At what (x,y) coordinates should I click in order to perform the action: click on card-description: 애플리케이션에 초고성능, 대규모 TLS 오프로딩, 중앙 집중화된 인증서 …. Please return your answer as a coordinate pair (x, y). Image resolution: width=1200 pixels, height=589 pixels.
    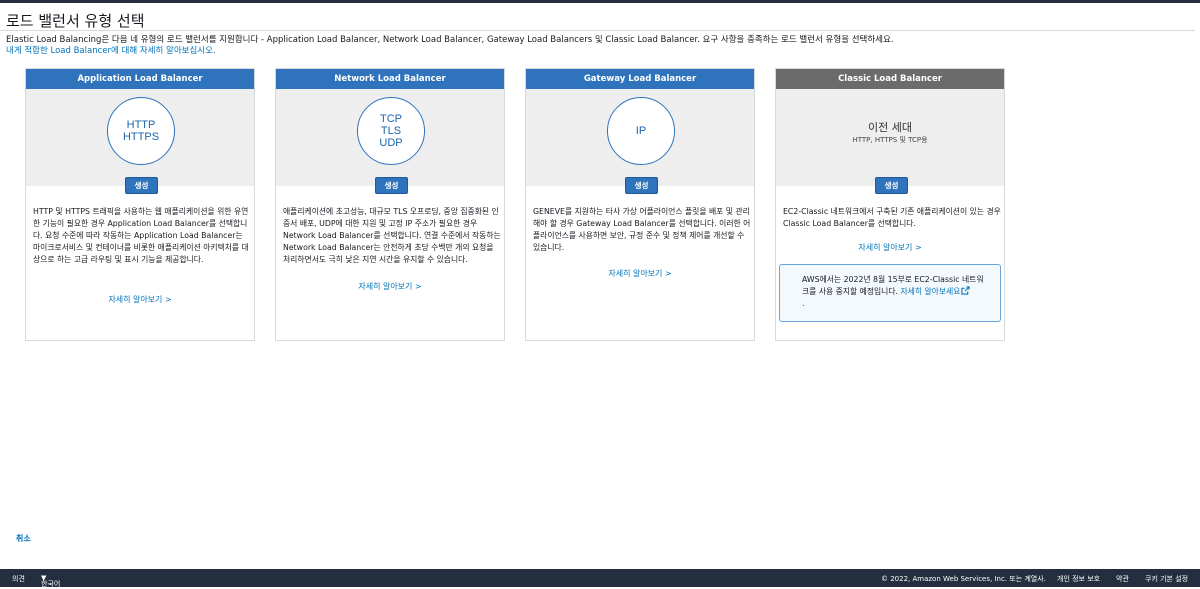
    Looking at the image, I should click on (392, 235).